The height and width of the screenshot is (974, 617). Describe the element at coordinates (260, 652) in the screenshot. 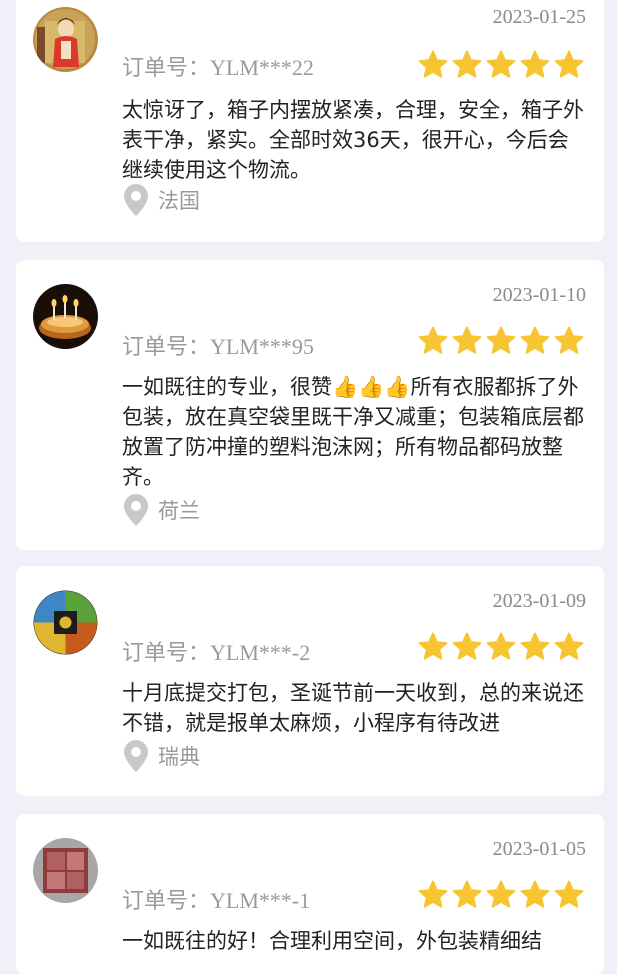

I see `order-id: YLM***-2` at that location.